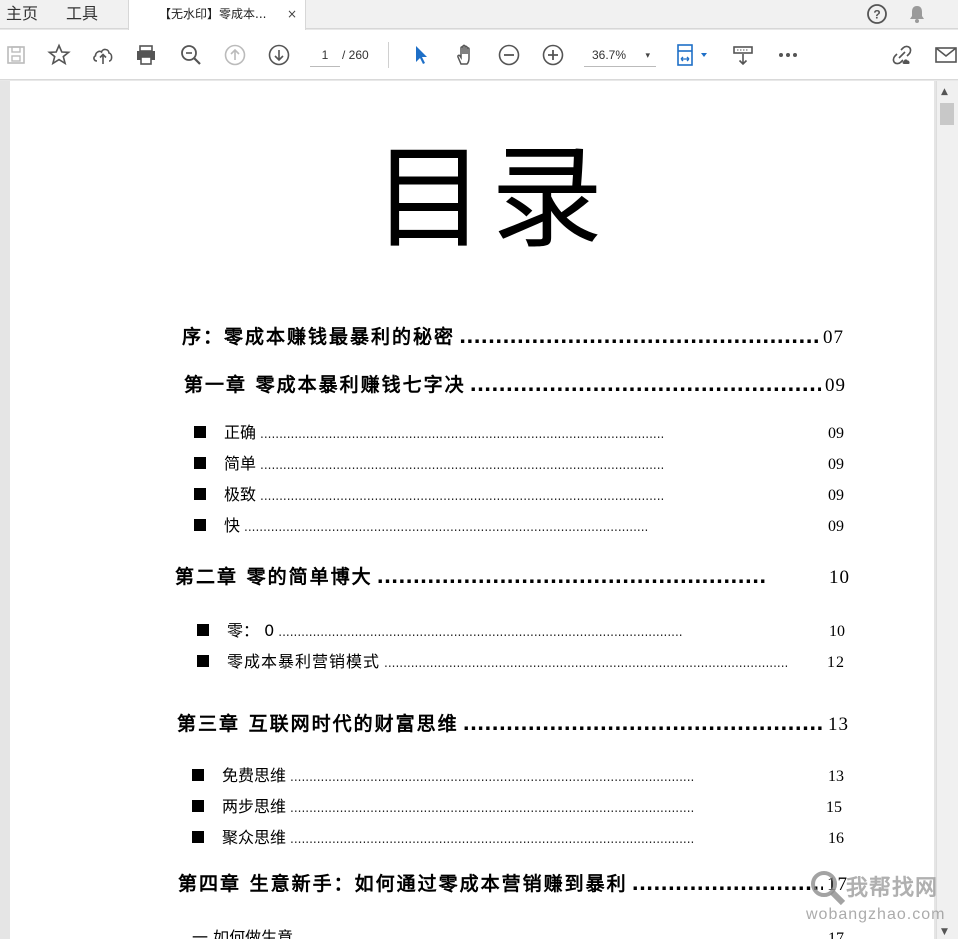 This screenshot has width=958, height=939. Describe the element at coordinates (254, 806) in the screenshot. I see `toc-entry-text: 两步思维` at that location.